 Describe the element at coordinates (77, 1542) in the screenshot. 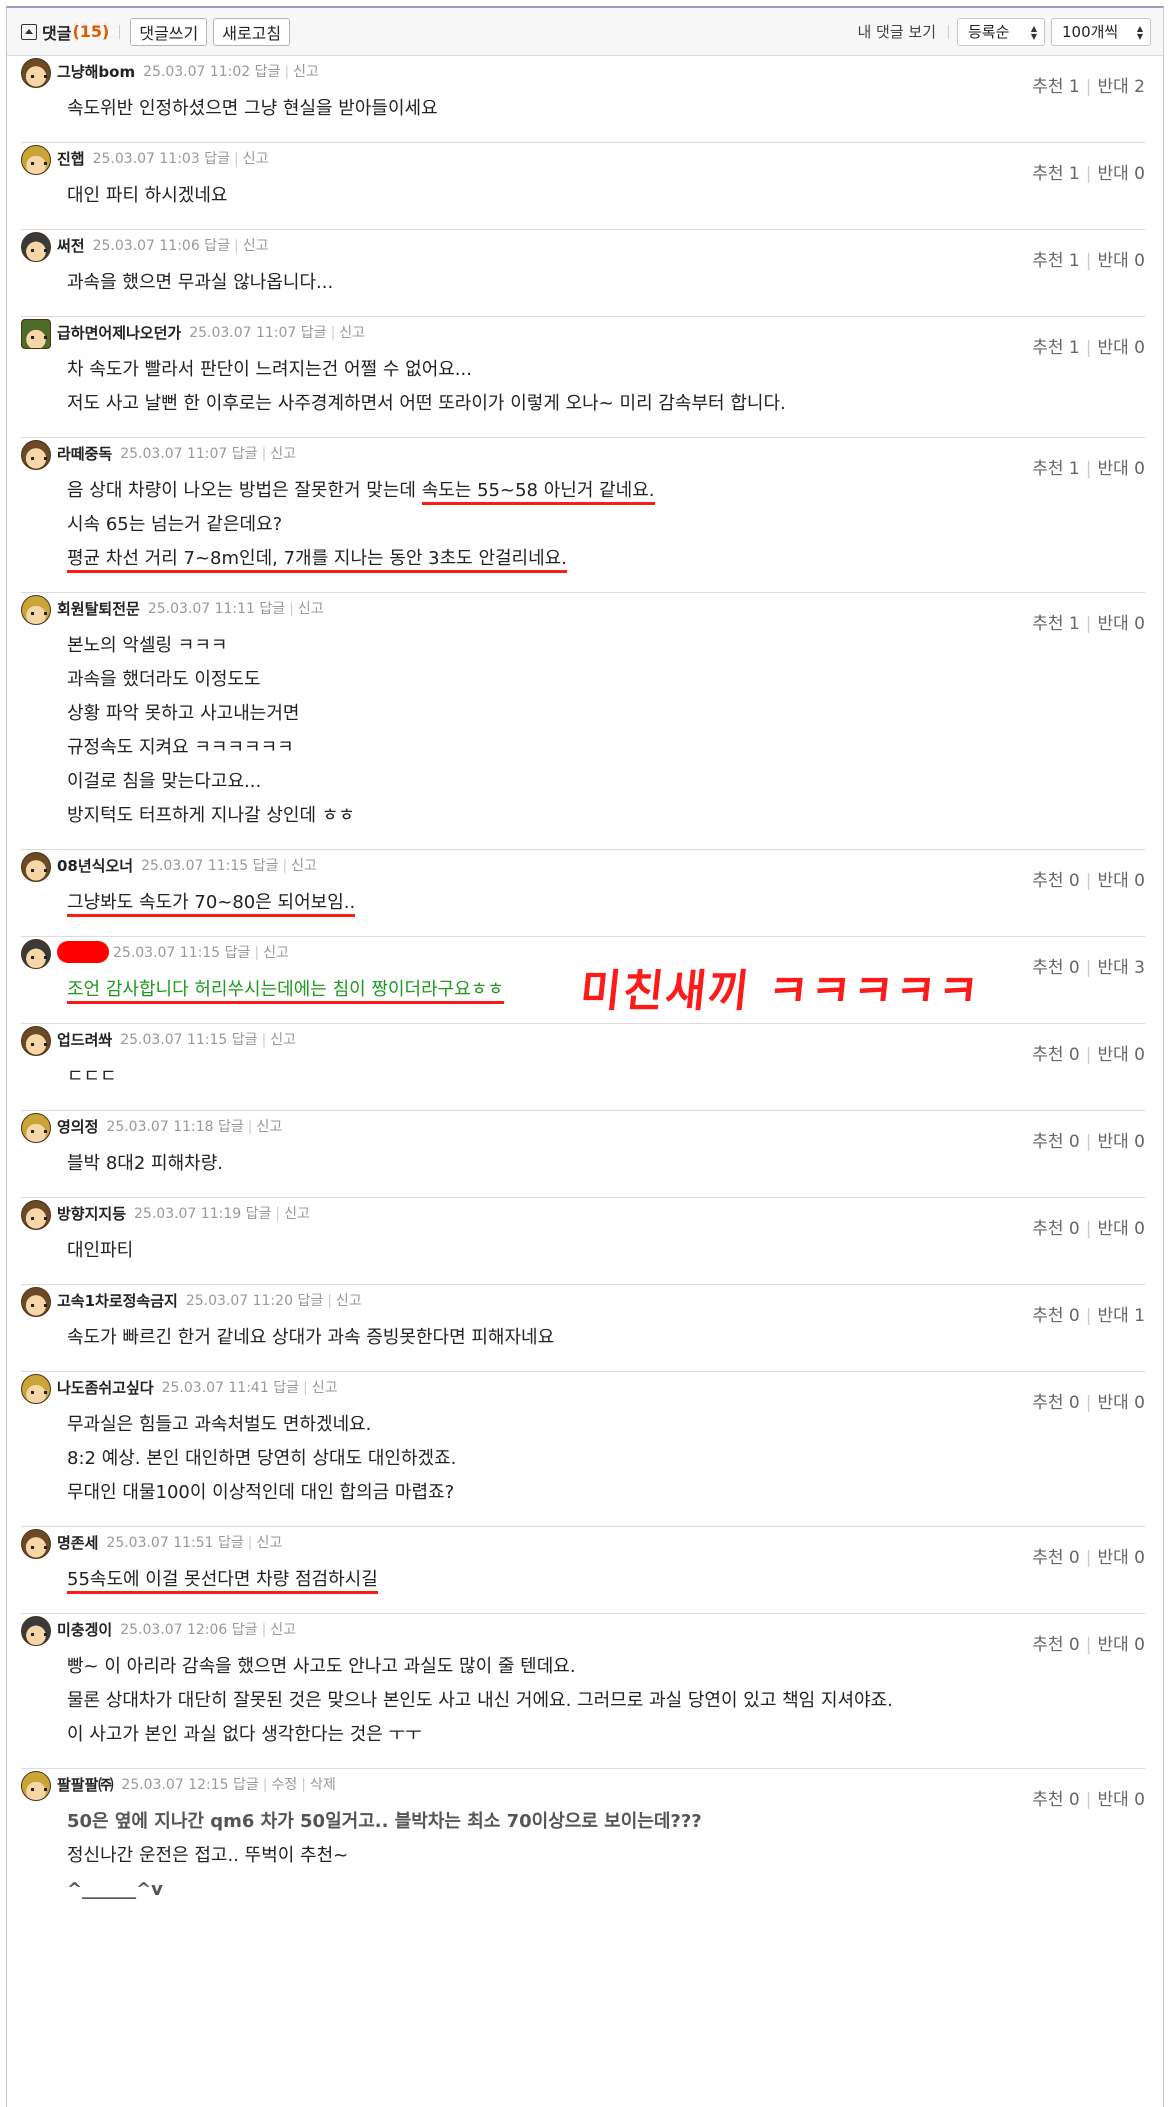

I see `comment-author: 명존세` at that location.